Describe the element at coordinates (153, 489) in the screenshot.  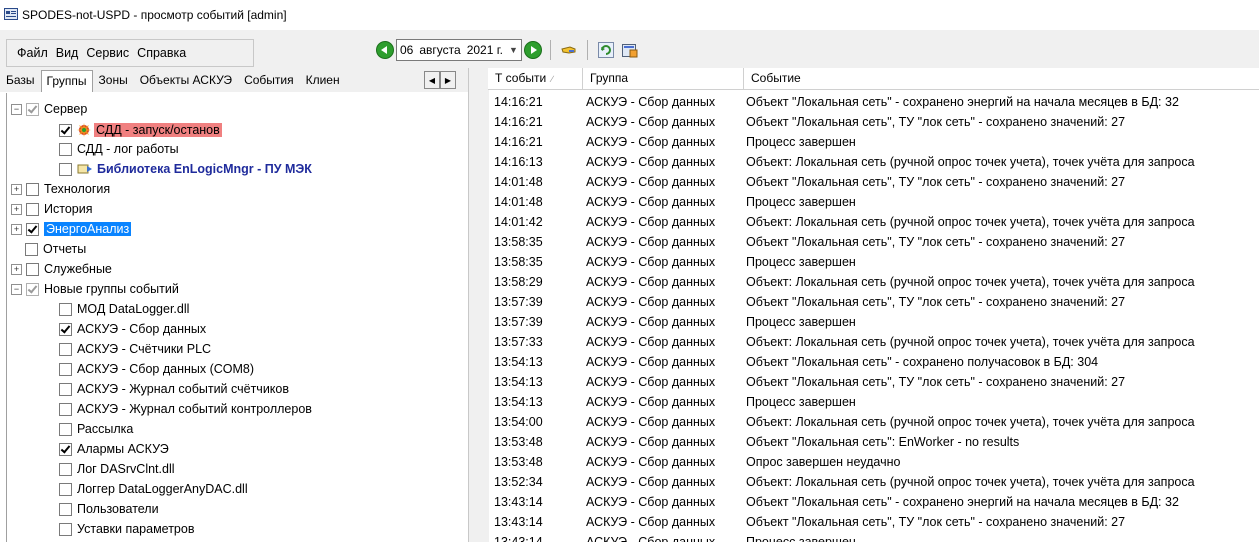
I see `tree-node-group: Логгер DataLoggerAnyDAC.dll` at that location.